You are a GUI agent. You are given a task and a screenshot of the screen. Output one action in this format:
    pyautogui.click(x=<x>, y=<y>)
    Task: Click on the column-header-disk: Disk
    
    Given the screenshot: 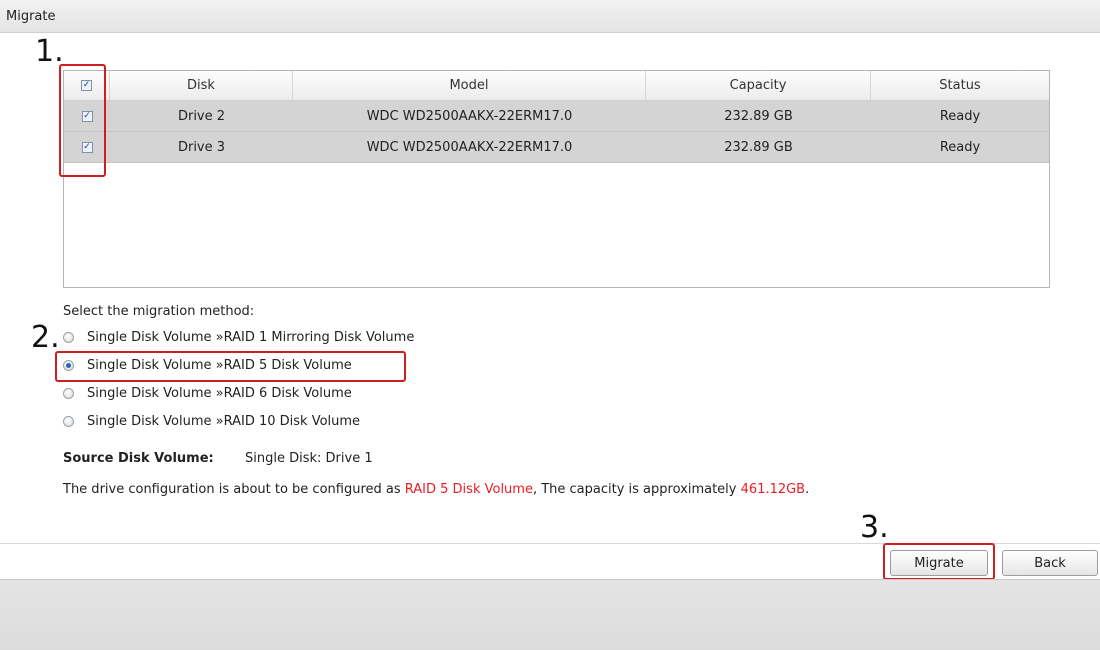 What is the action you would take?
    pyautogui.click(x=201, y=85)
    